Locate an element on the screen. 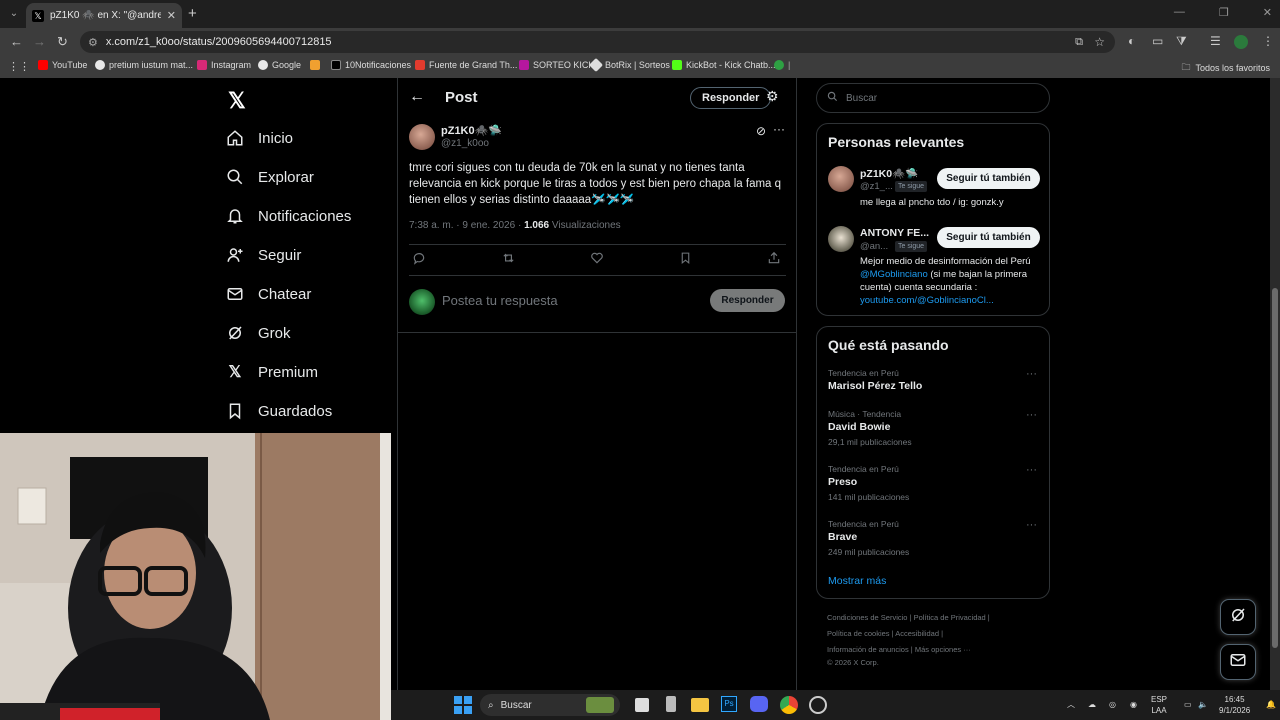  back-icon: ← is located at coordinates (16, 41).